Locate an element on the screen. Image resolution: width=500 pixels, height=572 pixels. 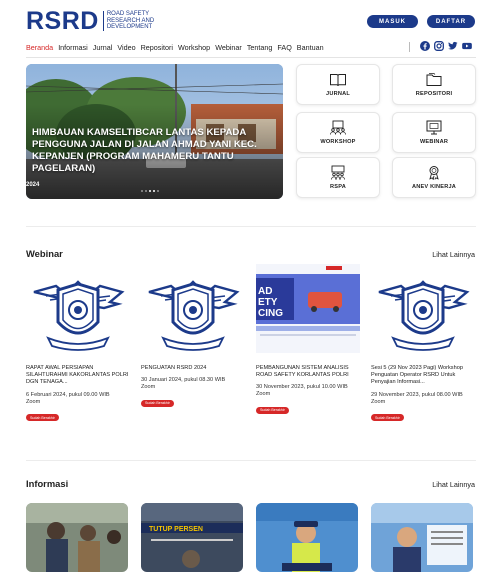
folder-icon is located at coordinates (434, 79).